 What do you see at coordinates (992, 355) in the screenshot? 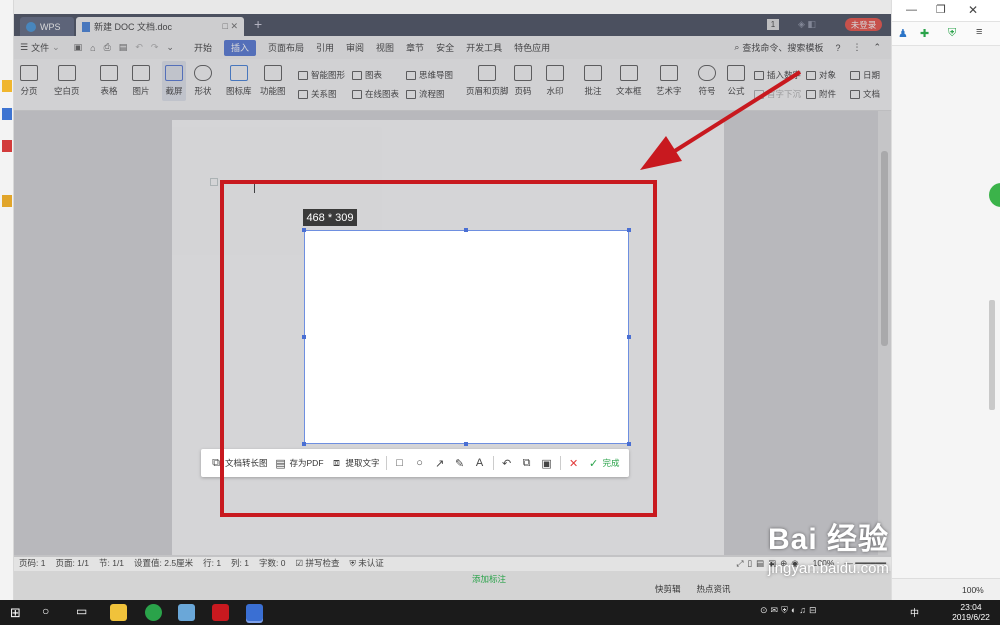
I see `browser-scrollbar` at bounding box center [992, 355].